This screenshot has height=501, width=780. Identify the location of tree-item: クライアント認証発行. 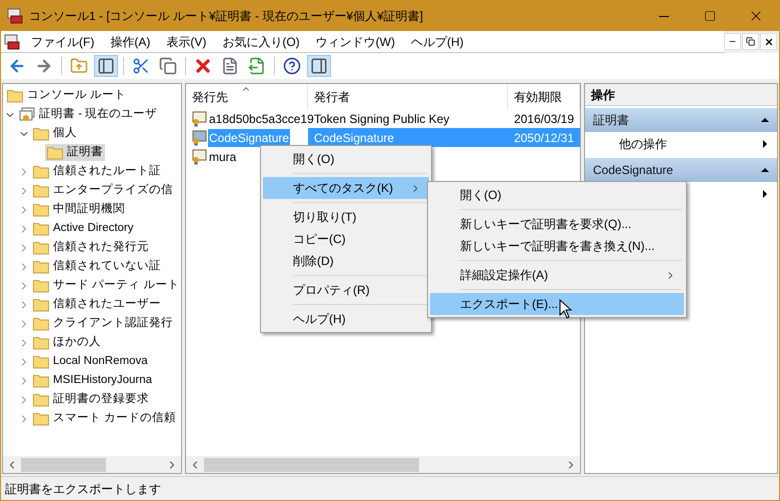
(103, 323).